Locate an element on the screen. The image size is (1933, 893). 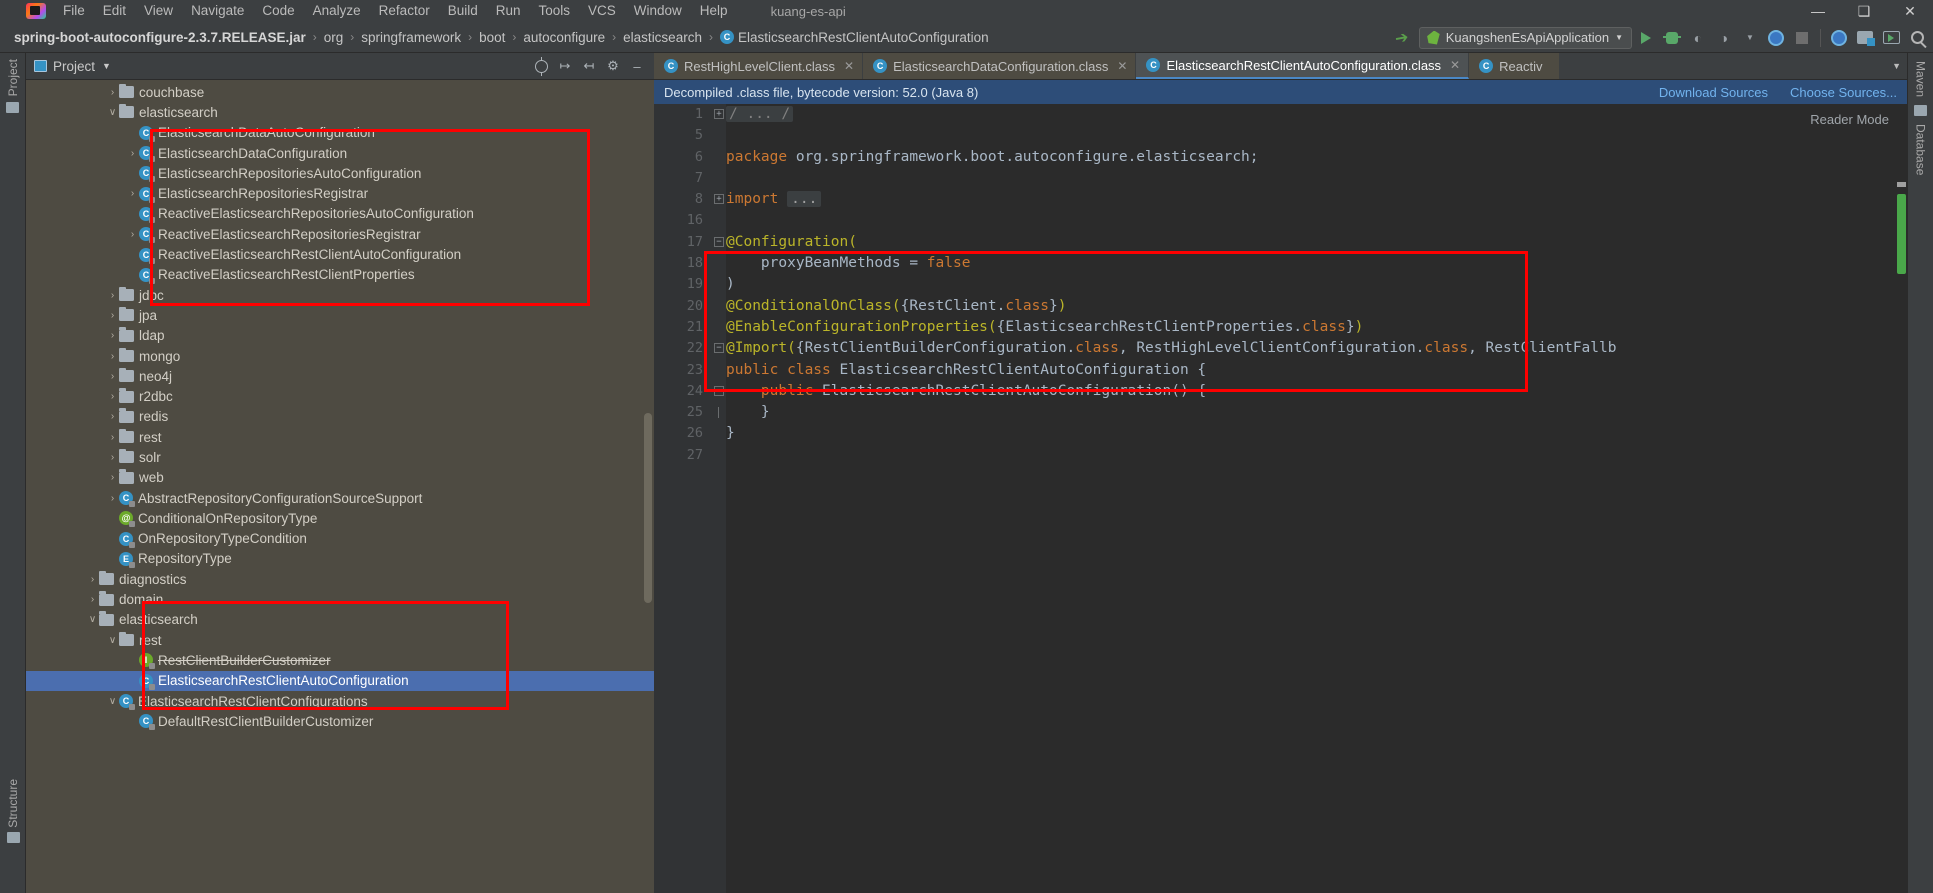
menu-item-analyze: Analyze is located at coordinates (337, 11).